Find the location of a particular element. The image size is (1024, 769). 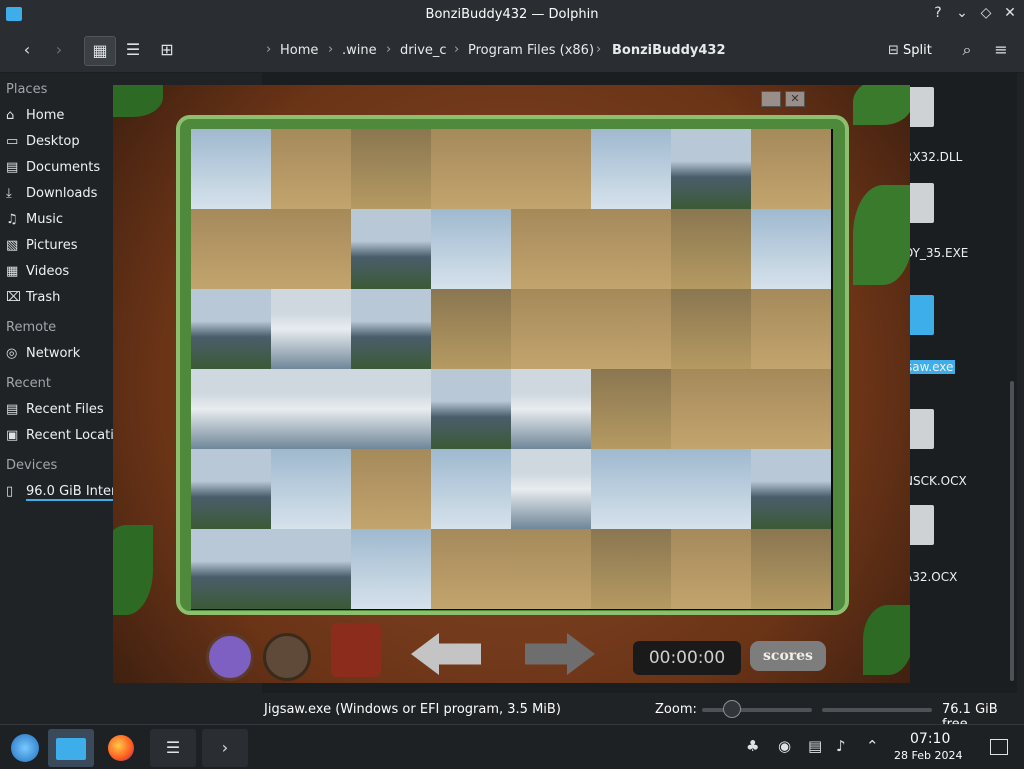

sidebar-item-network: ◎ Network is located at coordinates (43, 353).